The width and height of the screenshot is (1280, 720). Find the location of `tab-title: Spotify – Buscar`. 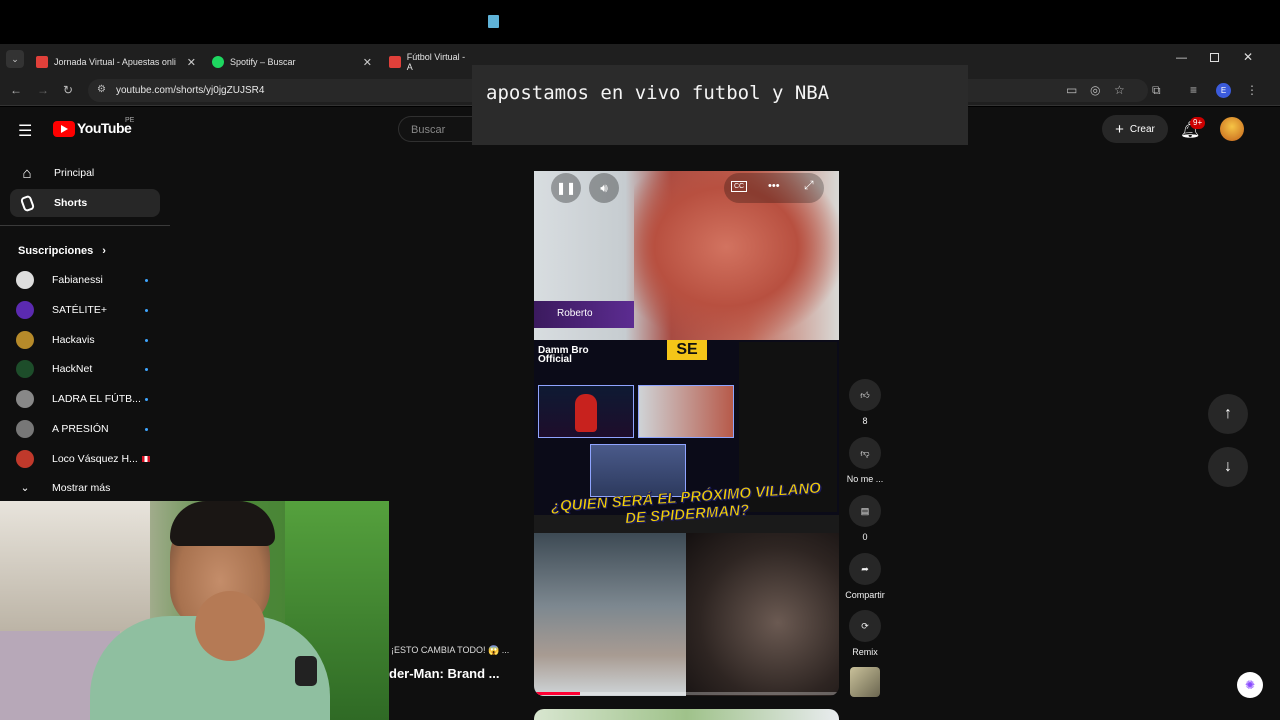

tab-title: Spotify – Buscar is located at coordinates (263, 62).